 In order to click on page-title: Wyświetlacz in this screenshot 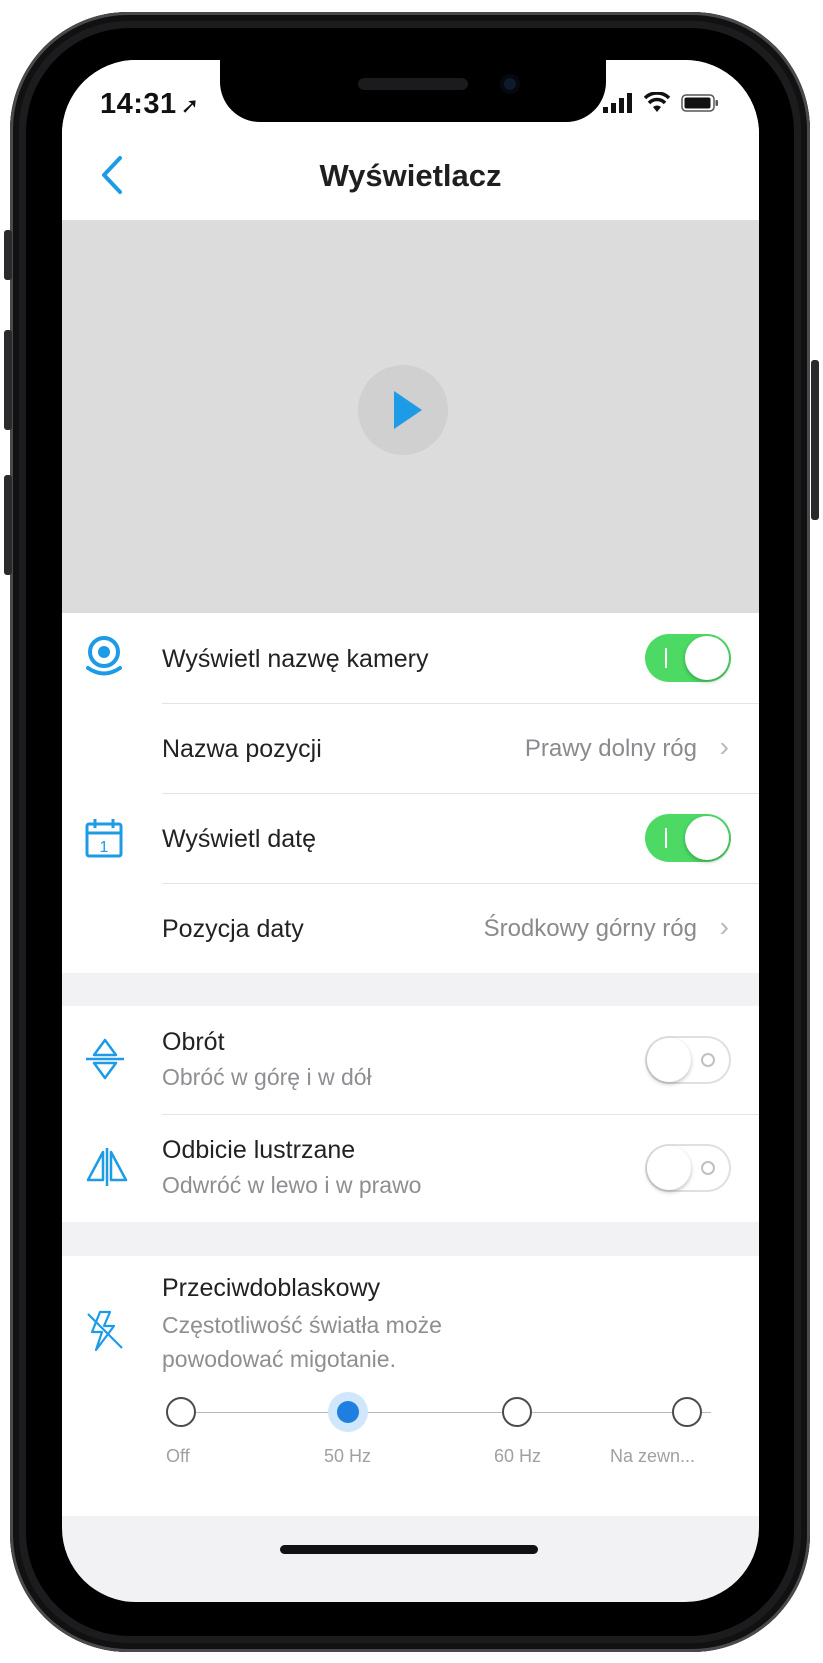, I will do `click(410, 175)`.